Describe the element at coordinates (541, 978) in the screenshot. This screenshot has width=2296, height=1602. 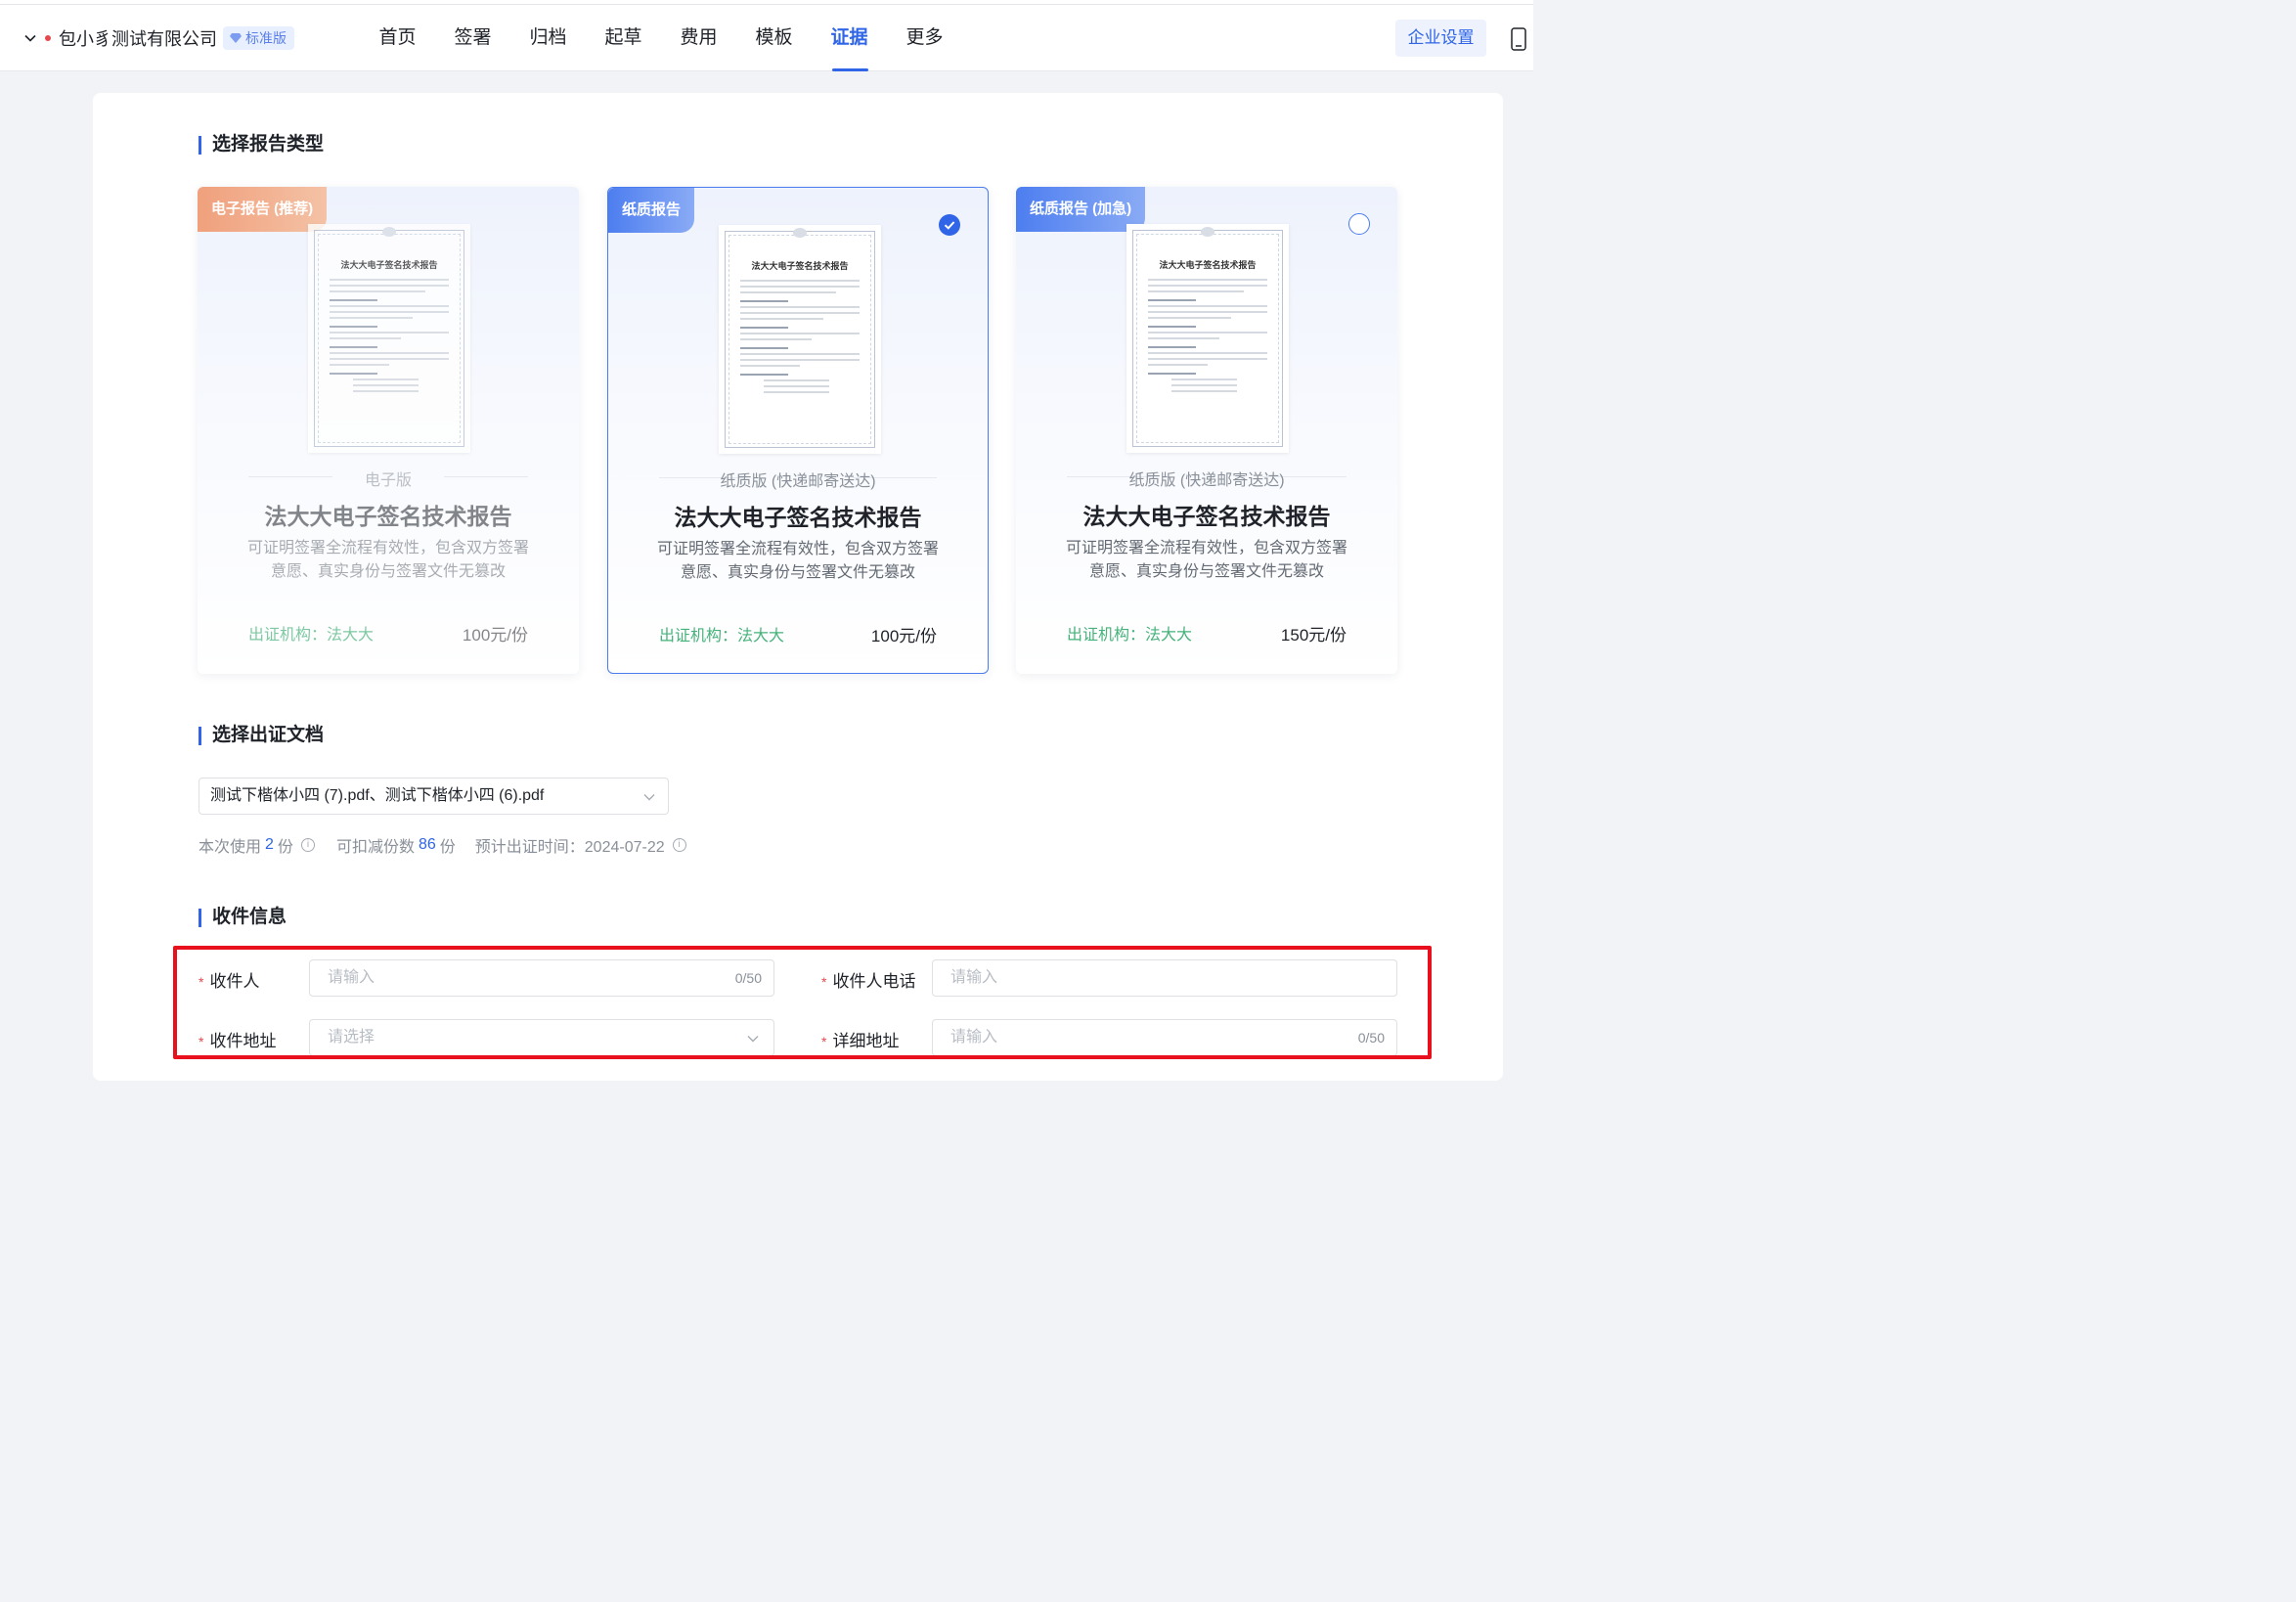
I see `recipient-input: 请输入 0/50` at that location.